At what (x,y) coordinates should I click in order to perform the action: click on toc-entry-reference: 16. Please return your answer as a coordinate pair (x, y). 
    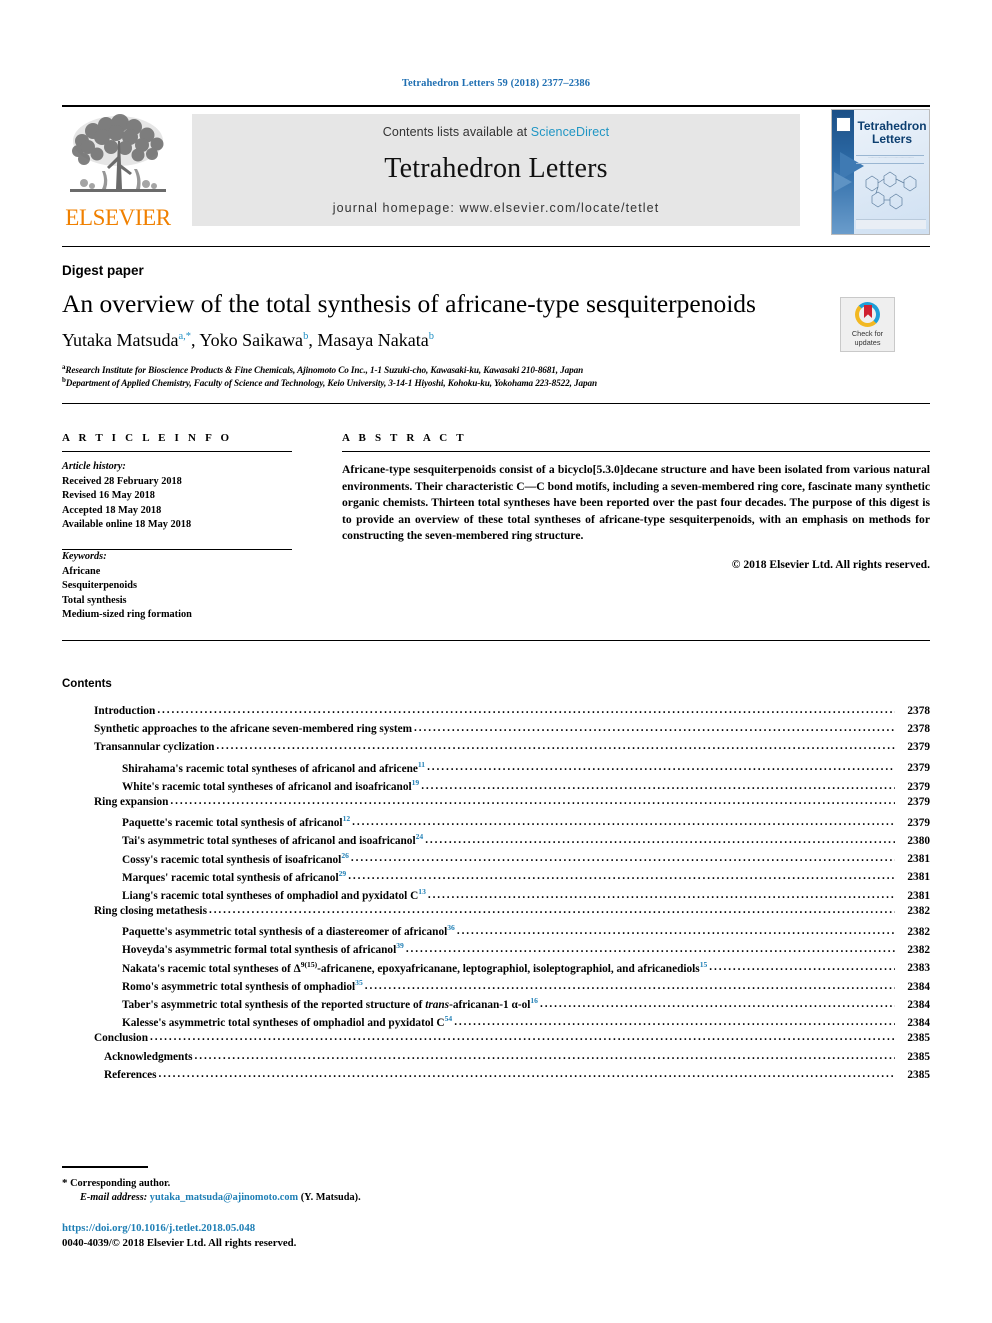
    Looking at the image, I should click on (534, 1000).